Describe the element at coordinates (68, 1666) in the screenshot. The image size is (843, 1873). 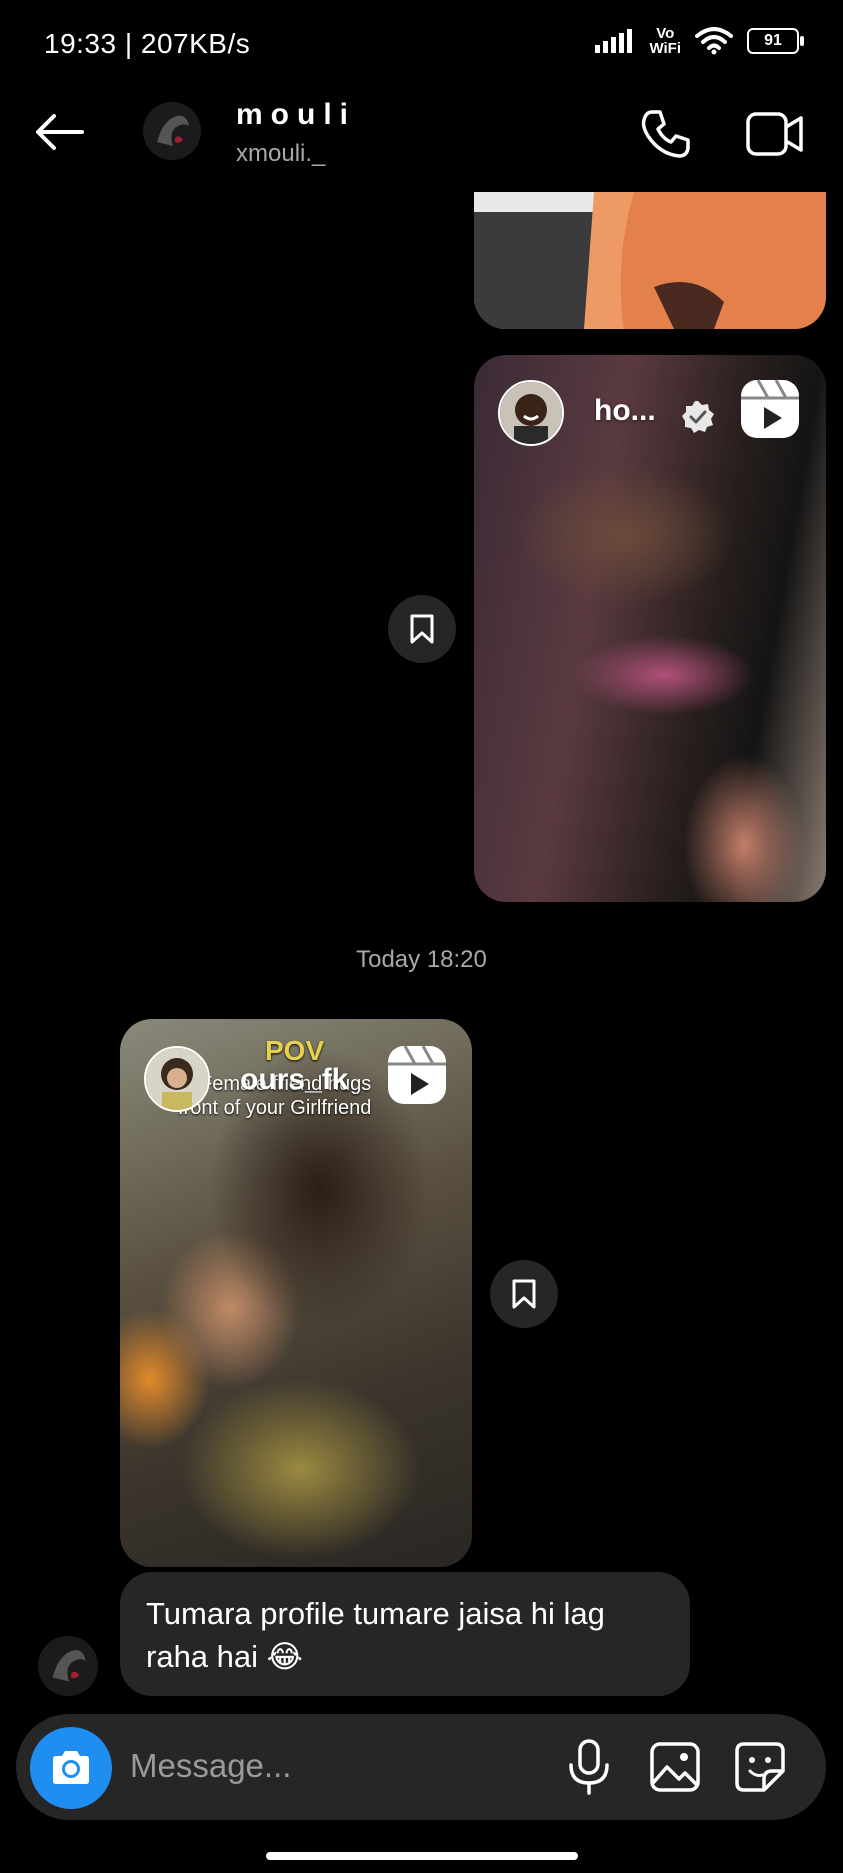
I see `sender-avatar` at that location.